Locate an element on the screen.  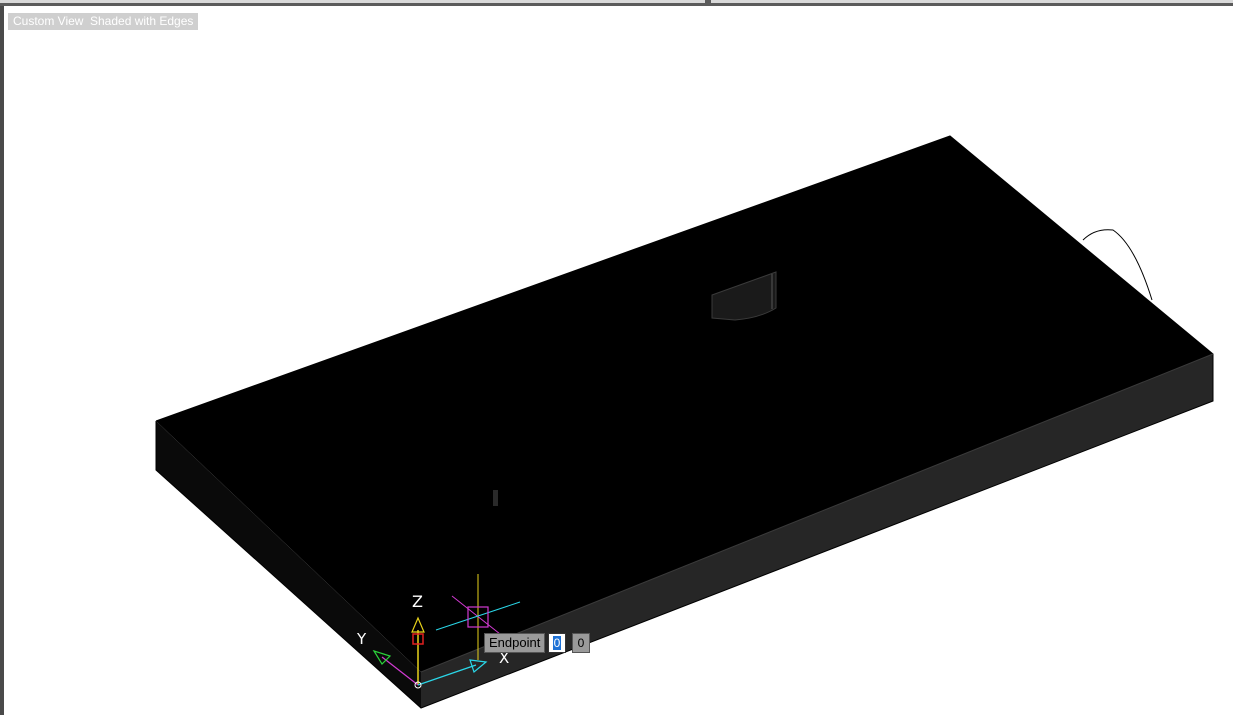
dynamic-input-x-field: 0 is located at coordinates (557, 643).